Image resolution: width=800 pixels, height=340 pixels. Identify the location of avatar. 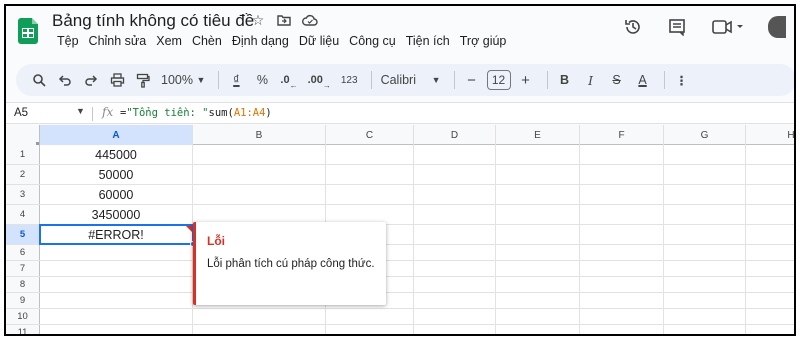
(777, 27).